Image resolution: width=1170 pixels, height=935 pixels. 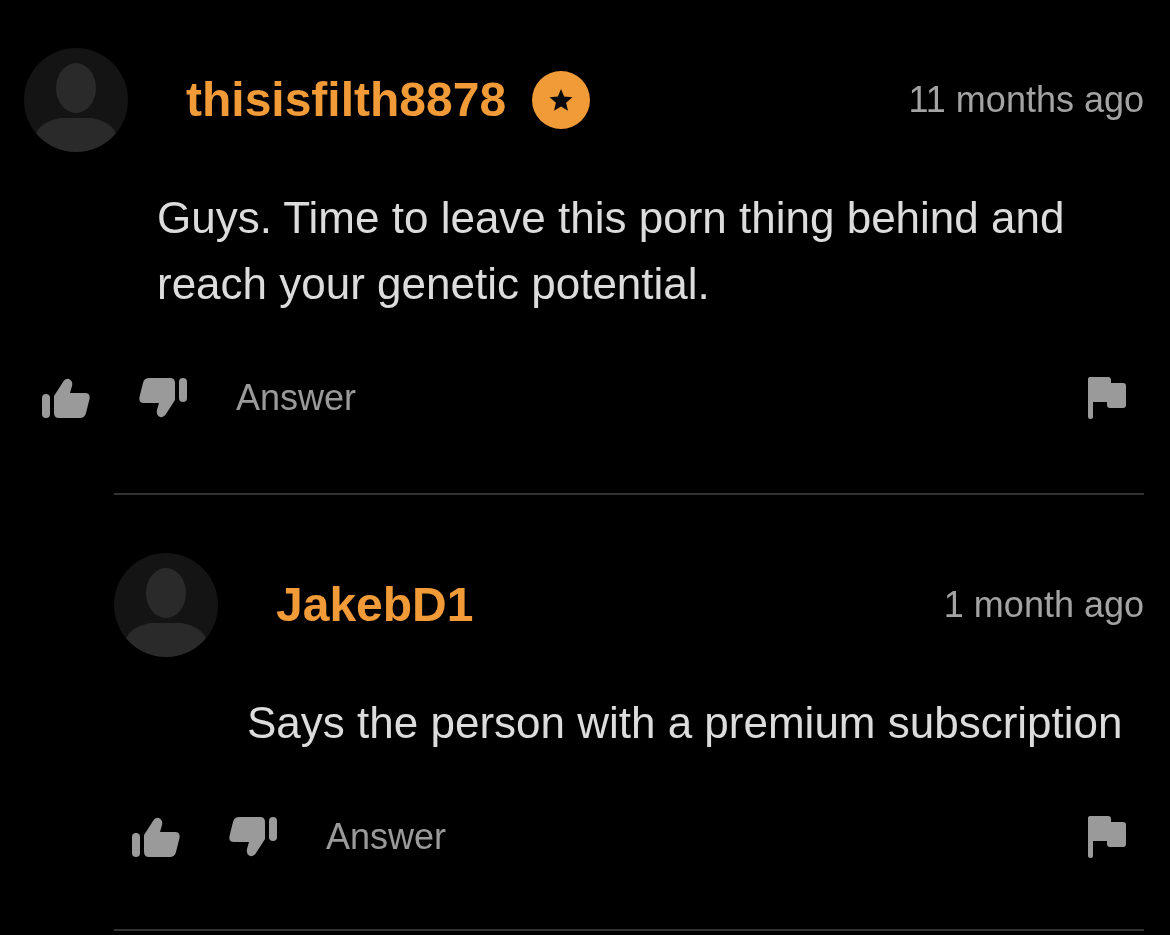 What do you see at coordinates (1043, 605) in the screenshot?
I see `comment-time: 1 month ago` at bounding box center [1043, 605].